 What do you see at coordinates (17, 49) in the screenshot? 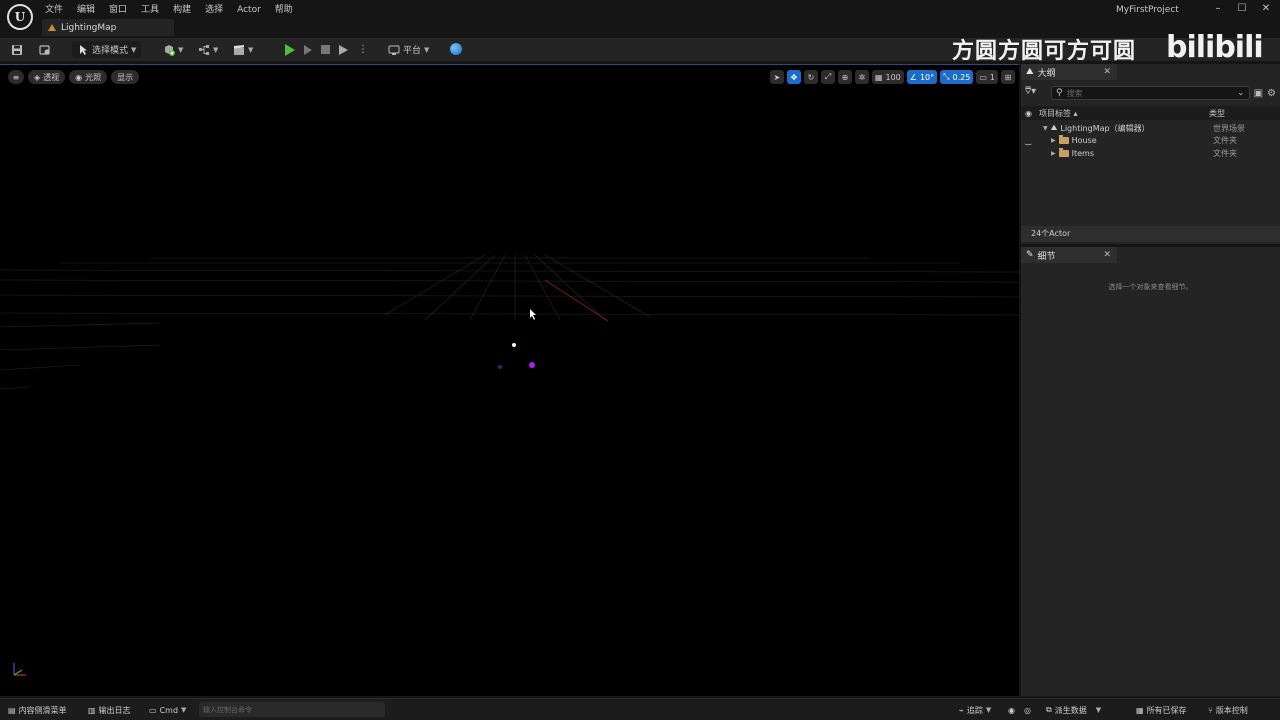
I see `save-button` at bounding box center [17, 49].